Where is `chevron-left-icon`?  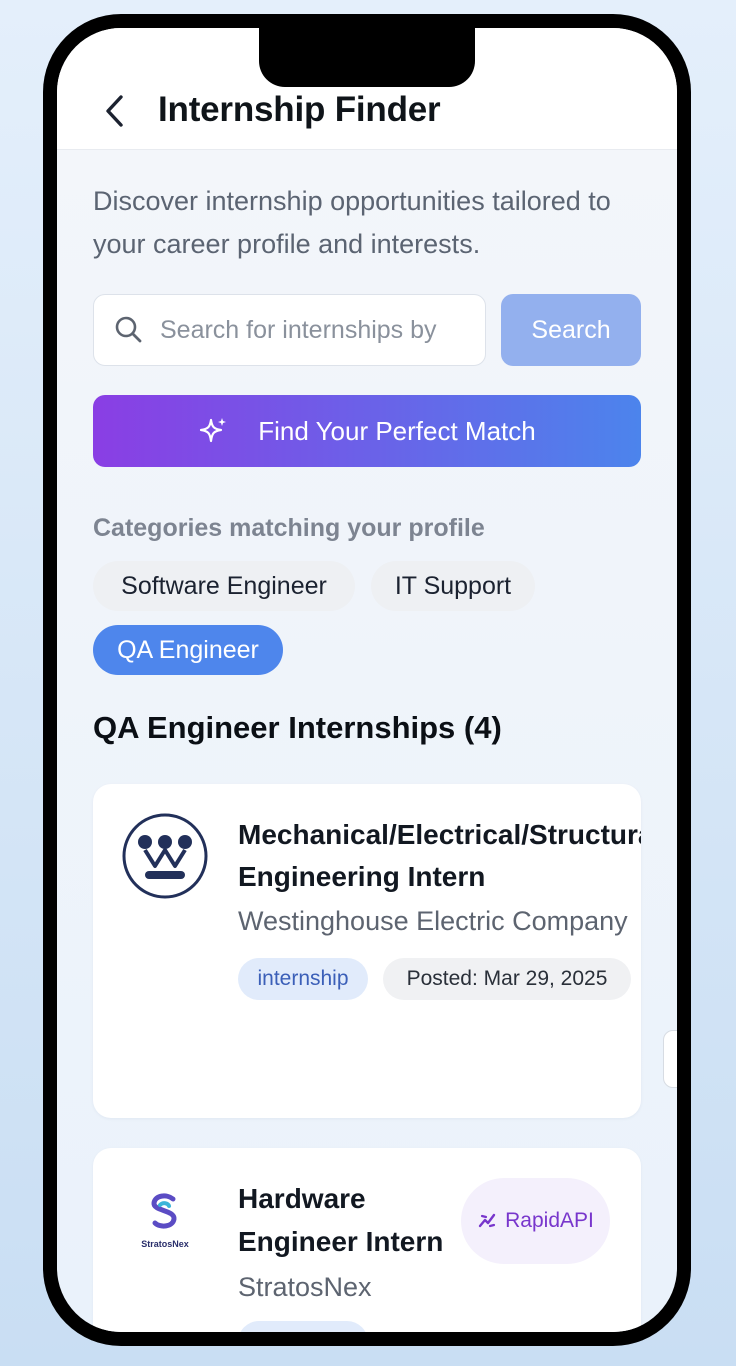
chevron-left-icon is located at coordinates (114, 111).